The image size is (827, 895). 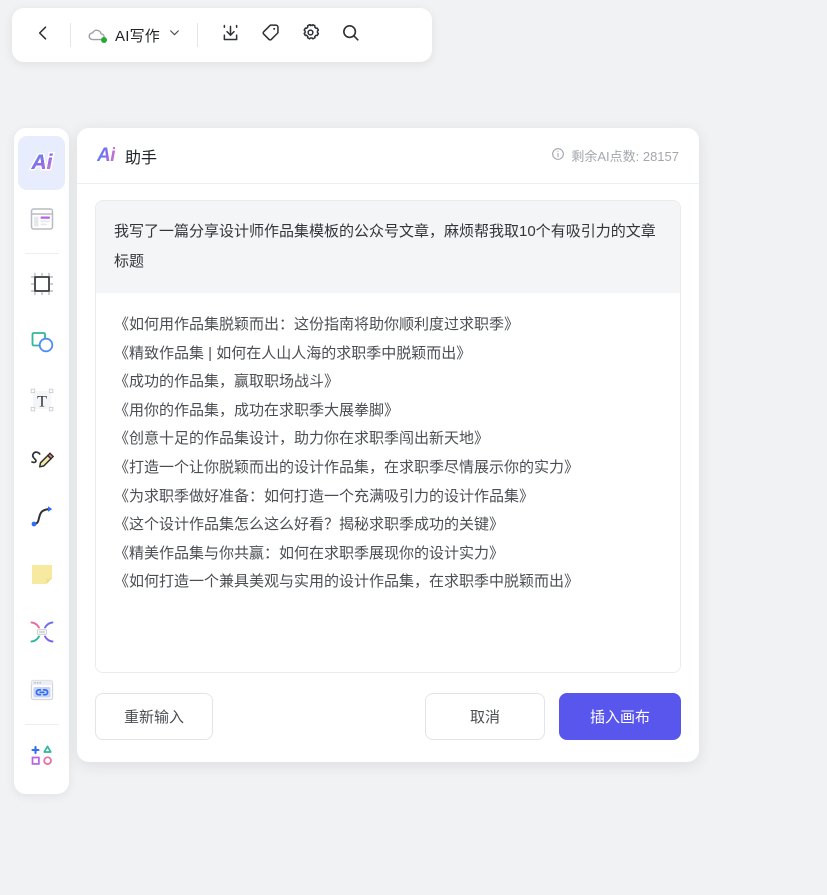 What do you see at coordinates (553, 716) in the screenshot?
I see `footer-action-group: 取消 插入画布` at bounding box center [553, 716].